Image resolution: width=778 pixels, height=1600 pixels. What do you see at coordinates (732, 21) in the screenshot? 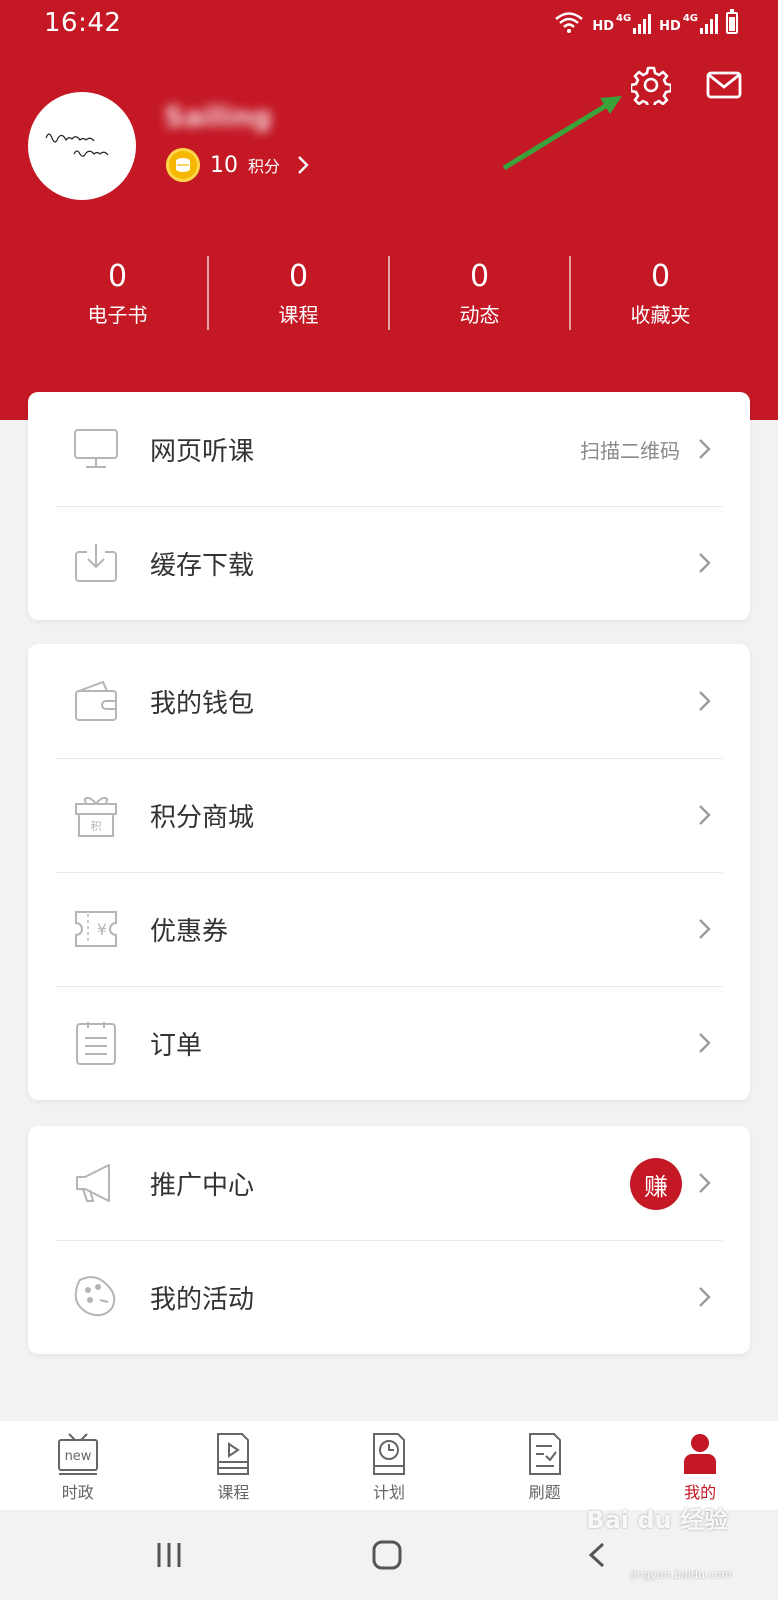
I see `battery-icon` at bounding box center [732, 21].